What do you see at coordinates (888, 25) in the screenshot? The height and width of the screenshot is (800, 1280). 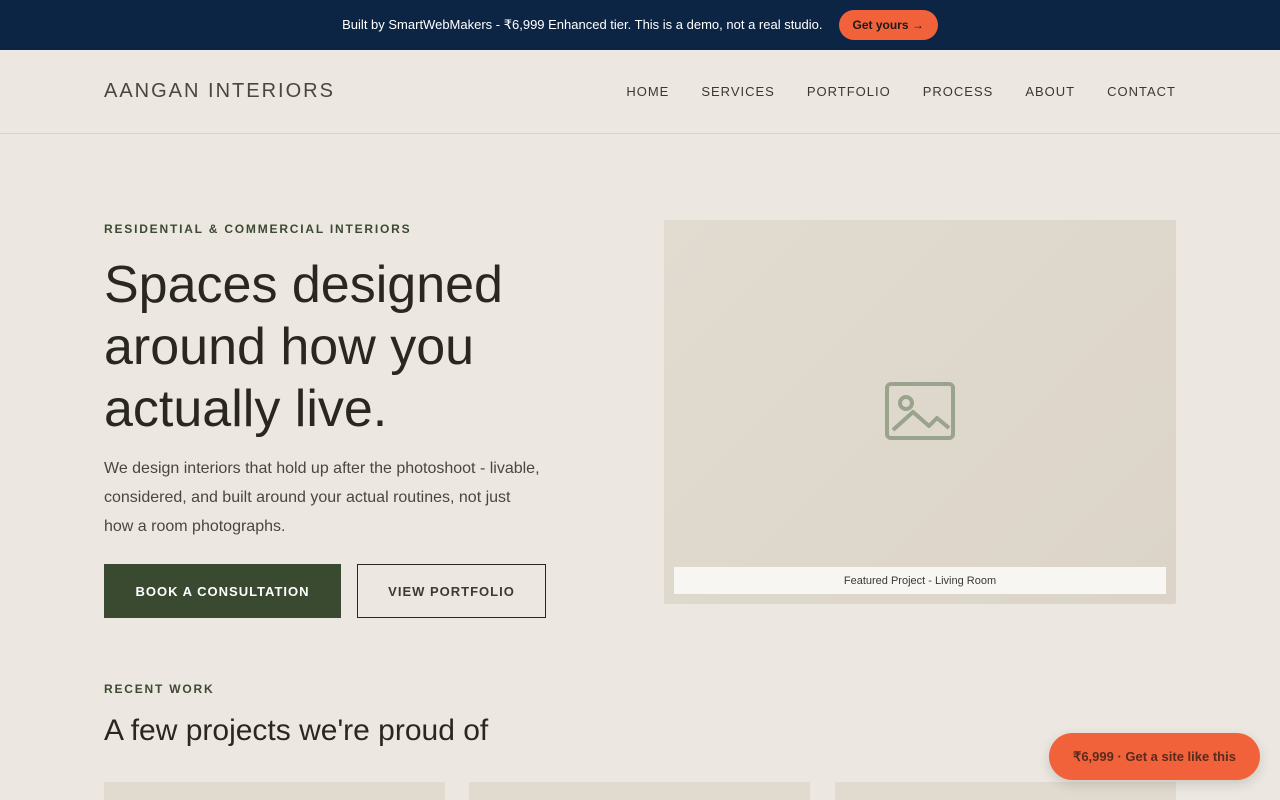 I see `get-yours-button: Get yours →` at bounding box center [888, 25].